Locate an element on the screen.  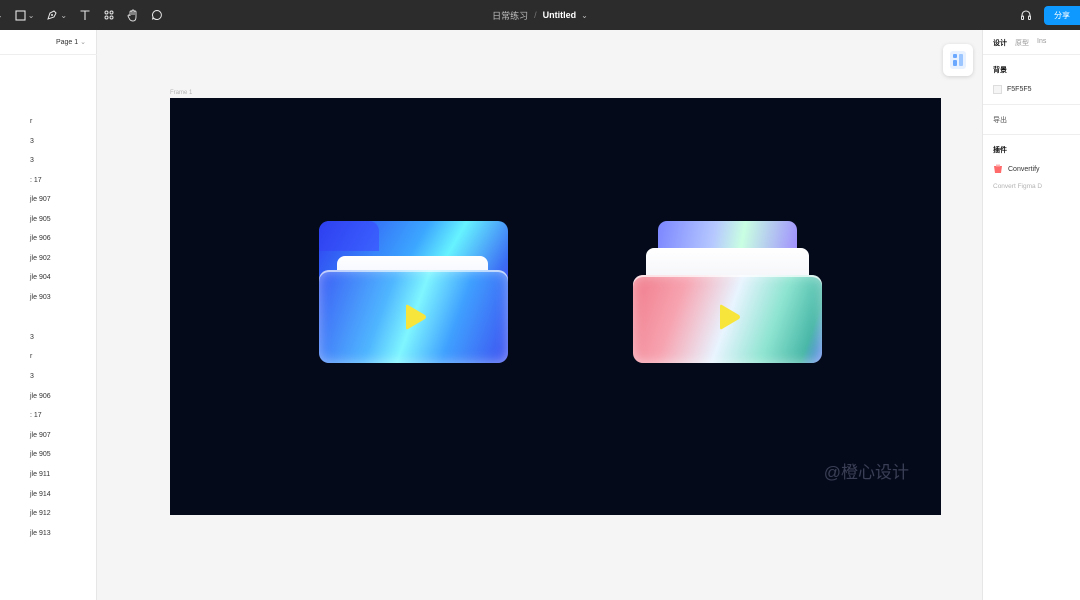
layer-item: jle 914 is located at coordinates (40, 494).